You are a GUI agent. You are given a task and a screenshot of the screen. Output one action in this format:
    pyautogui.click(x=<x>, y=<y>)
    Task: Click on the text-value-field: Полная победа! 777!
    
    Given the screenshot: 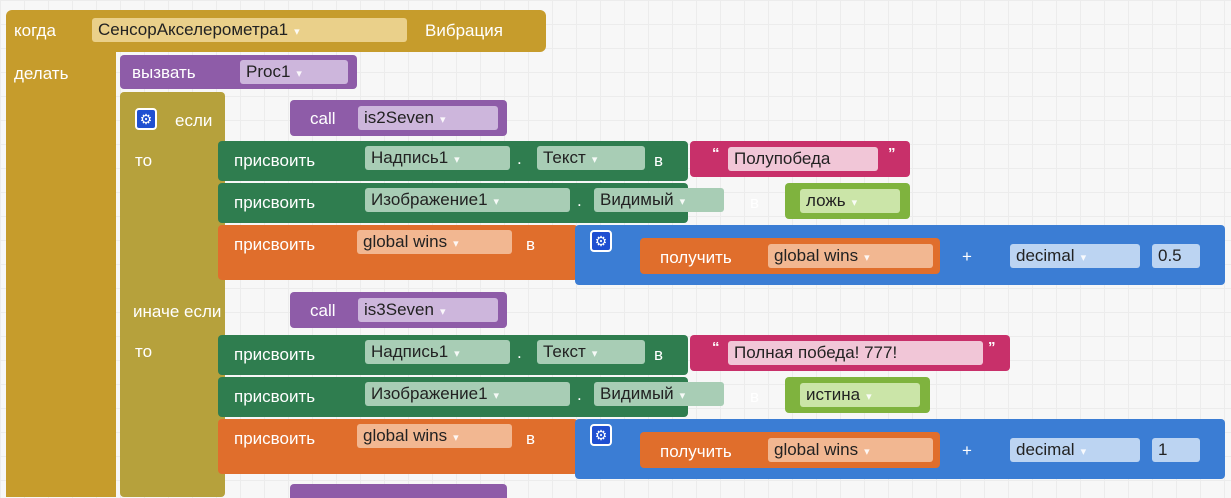 What is the action you would take?
    pyautogui.click(x=855, y=353)
    